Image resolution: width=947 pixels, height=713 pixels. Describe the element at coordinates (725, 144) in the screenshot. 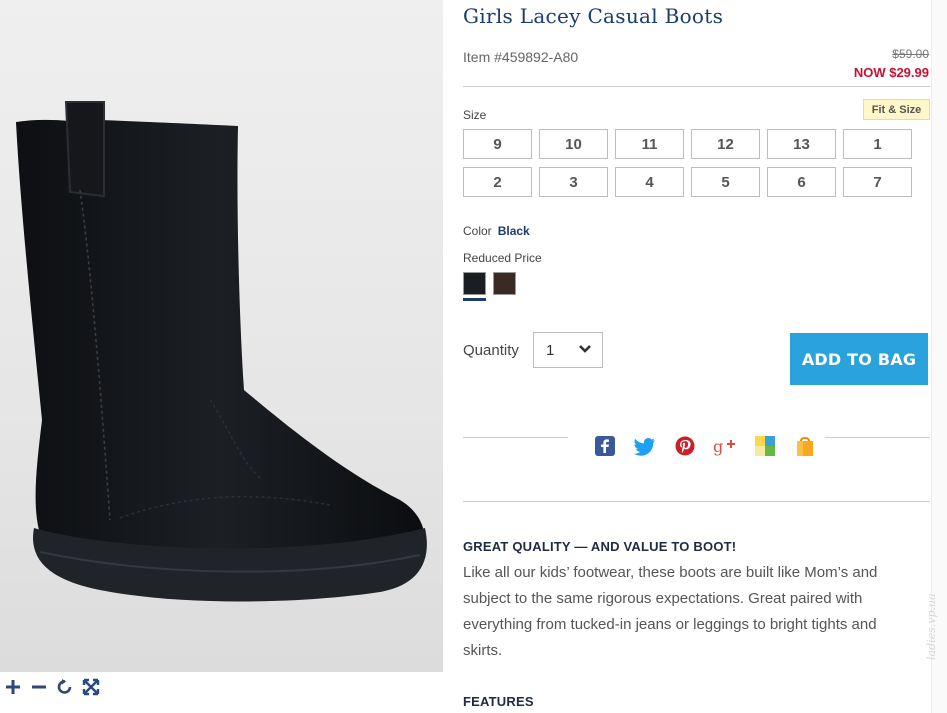

I see `size-option: 12` at that location.